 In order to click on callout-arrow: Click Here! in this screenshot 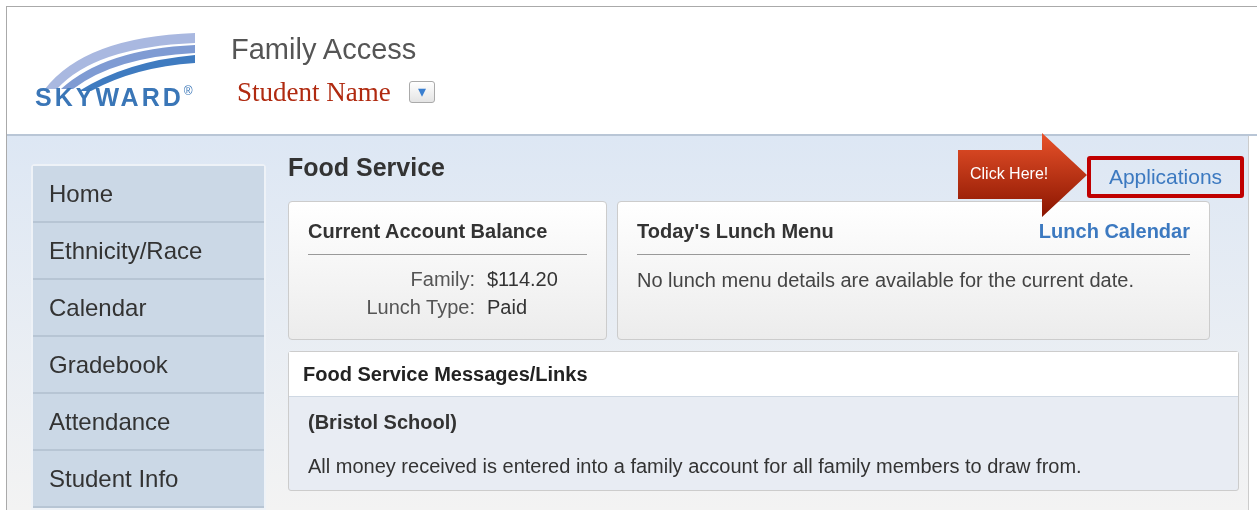, I will do `click(1022, 175)`.